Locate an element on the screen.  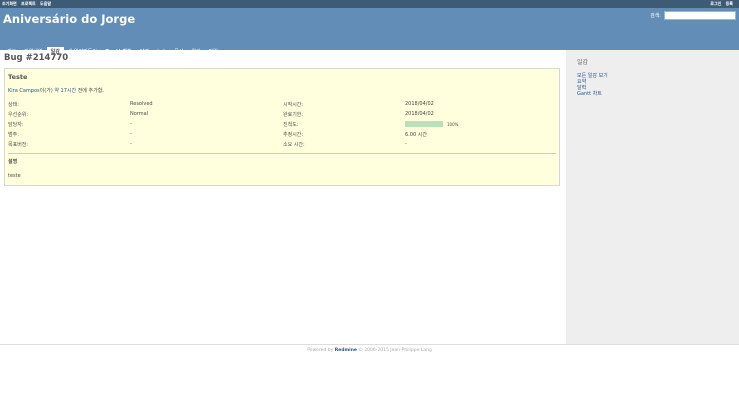
top-menu-projects: 프로젝트 is located at coordinates (28, 3).